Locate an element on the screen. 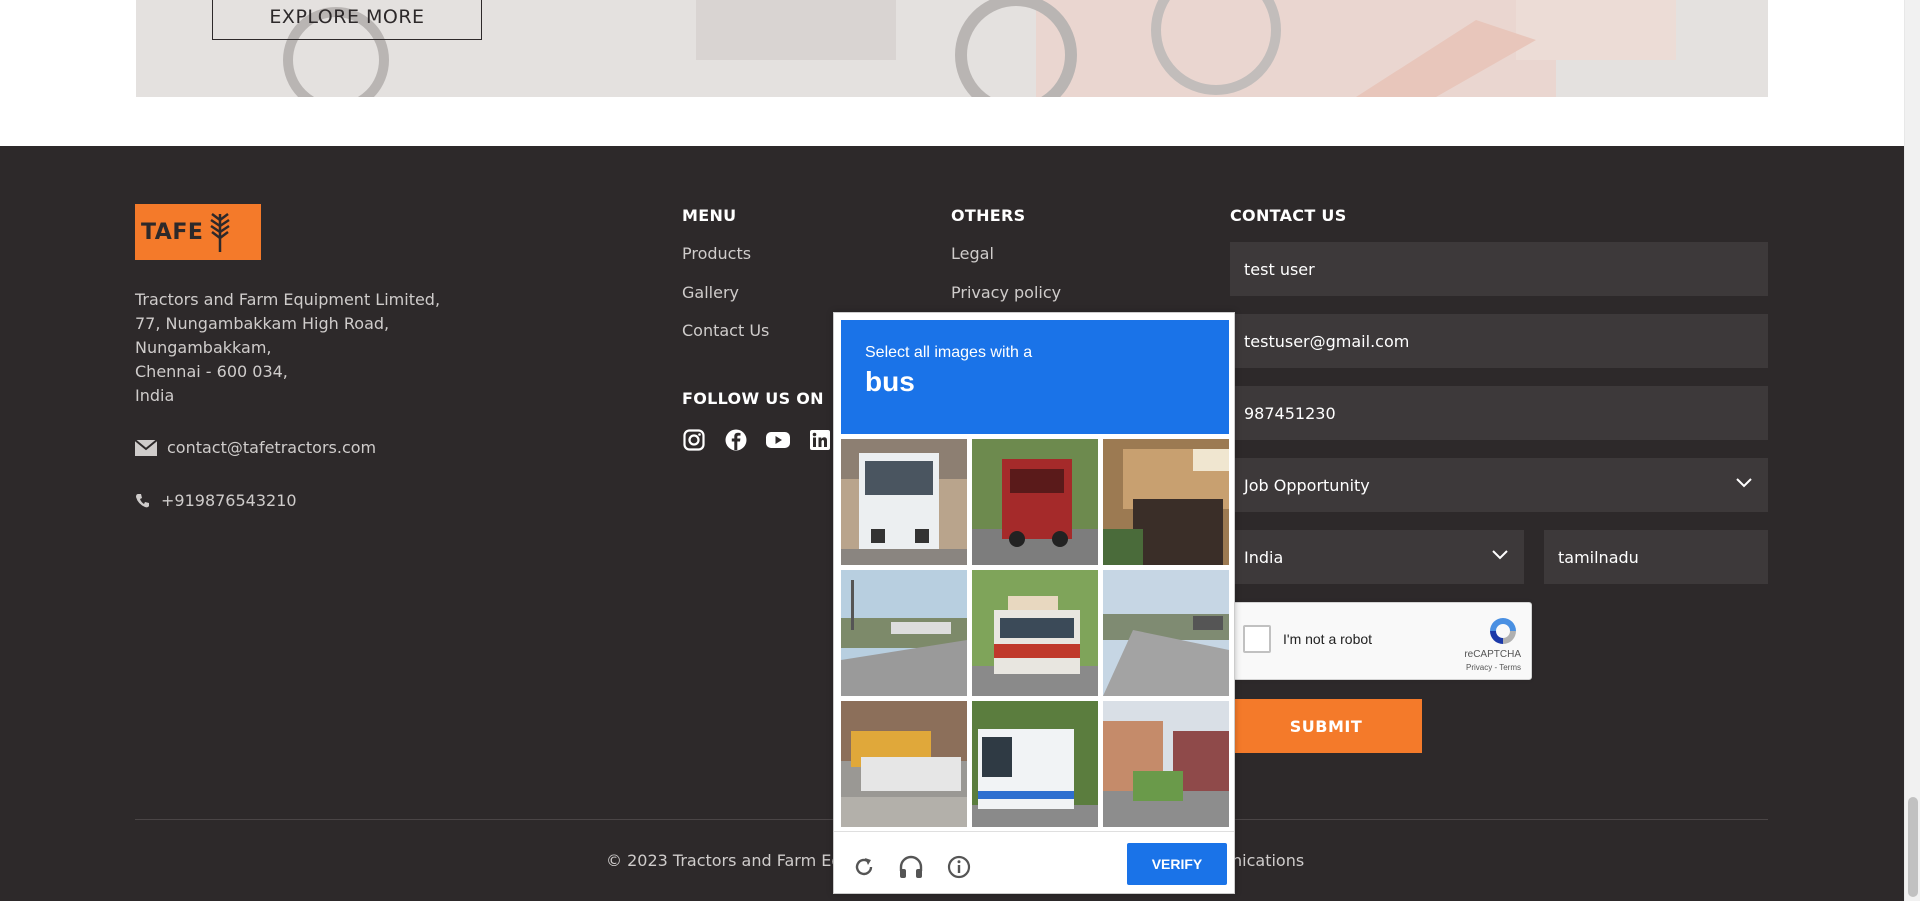 The image size is (1920, 901). country-select: India is located at coordinates (1377, 557).